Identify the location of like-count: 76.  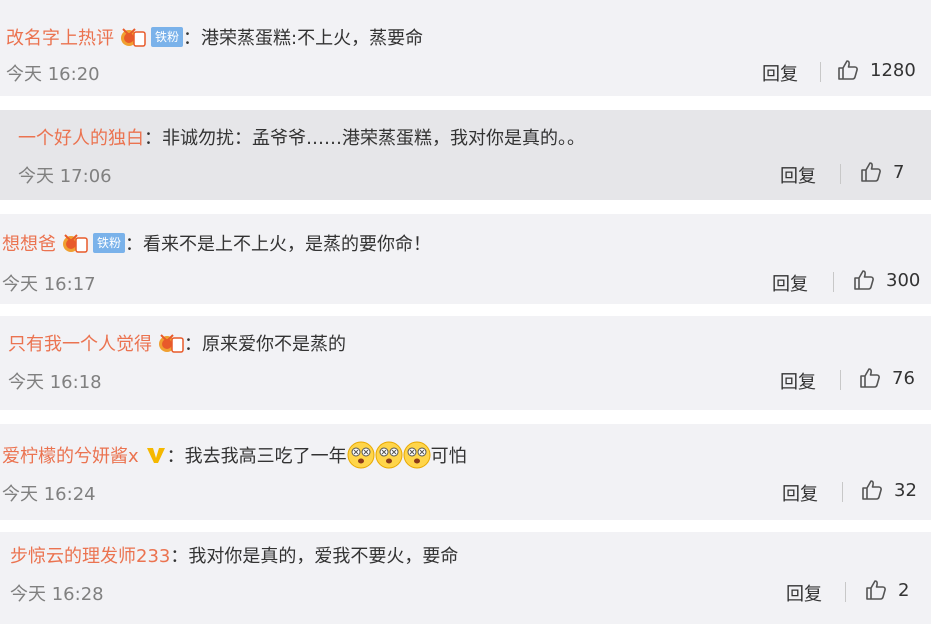
(903, 378).